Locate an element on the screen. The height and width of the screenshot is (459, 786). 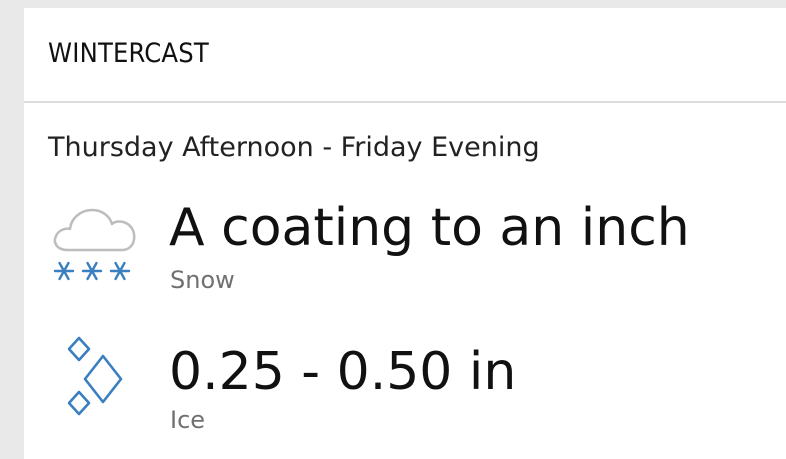
forecast-period: Thursday Afternoon - Friday Evening is located at coordinates (294, 147).